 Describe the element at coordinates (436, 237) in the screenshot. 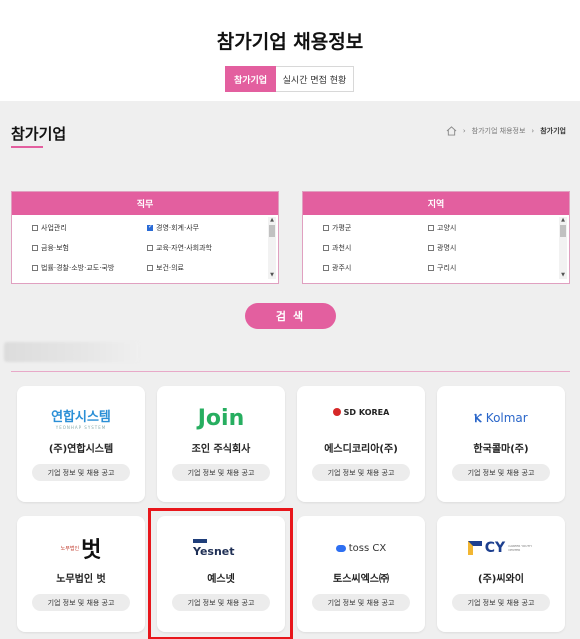

I see `region-filter: 지역 가평군 고양시 과천시 광명시 광주시 구리시 ▲ ▼` at that location.